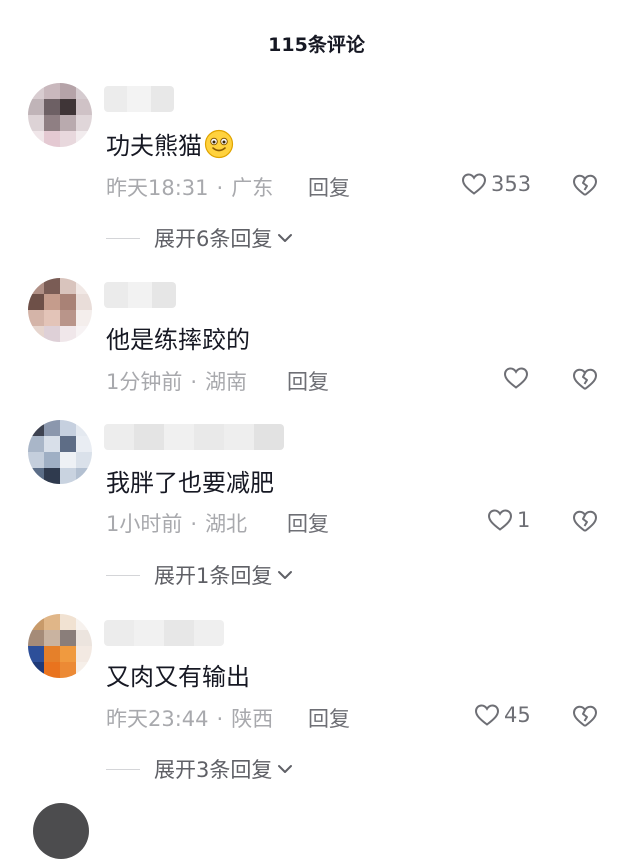  What do you see at coordinates (157, 719) in the screenshot?
I see `comment-time: 昨天23:44` at bounding box center [157, 719].